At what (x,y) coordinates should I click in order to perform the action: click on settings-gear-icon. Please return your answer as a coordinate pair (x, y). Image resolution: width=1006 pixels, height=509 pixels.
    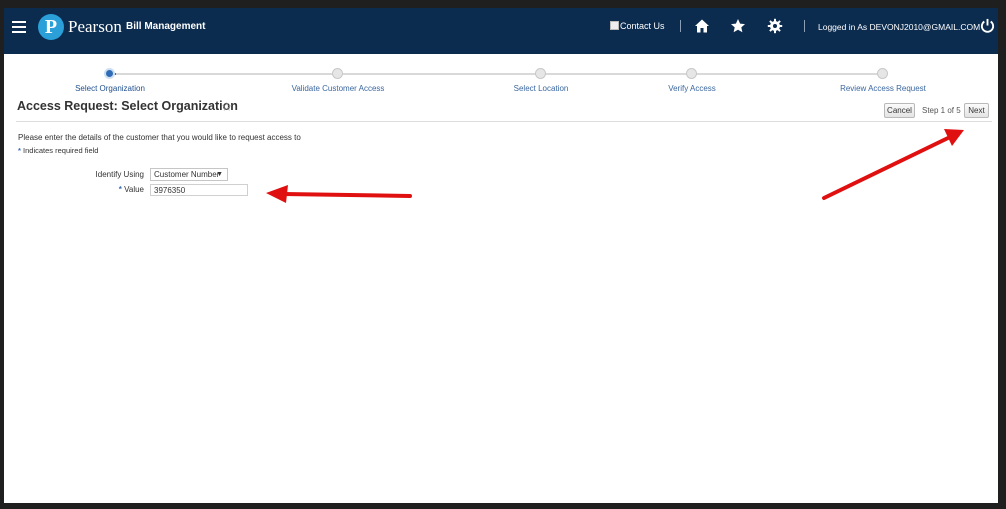
    Looking at the image, I should click on (775, 26).